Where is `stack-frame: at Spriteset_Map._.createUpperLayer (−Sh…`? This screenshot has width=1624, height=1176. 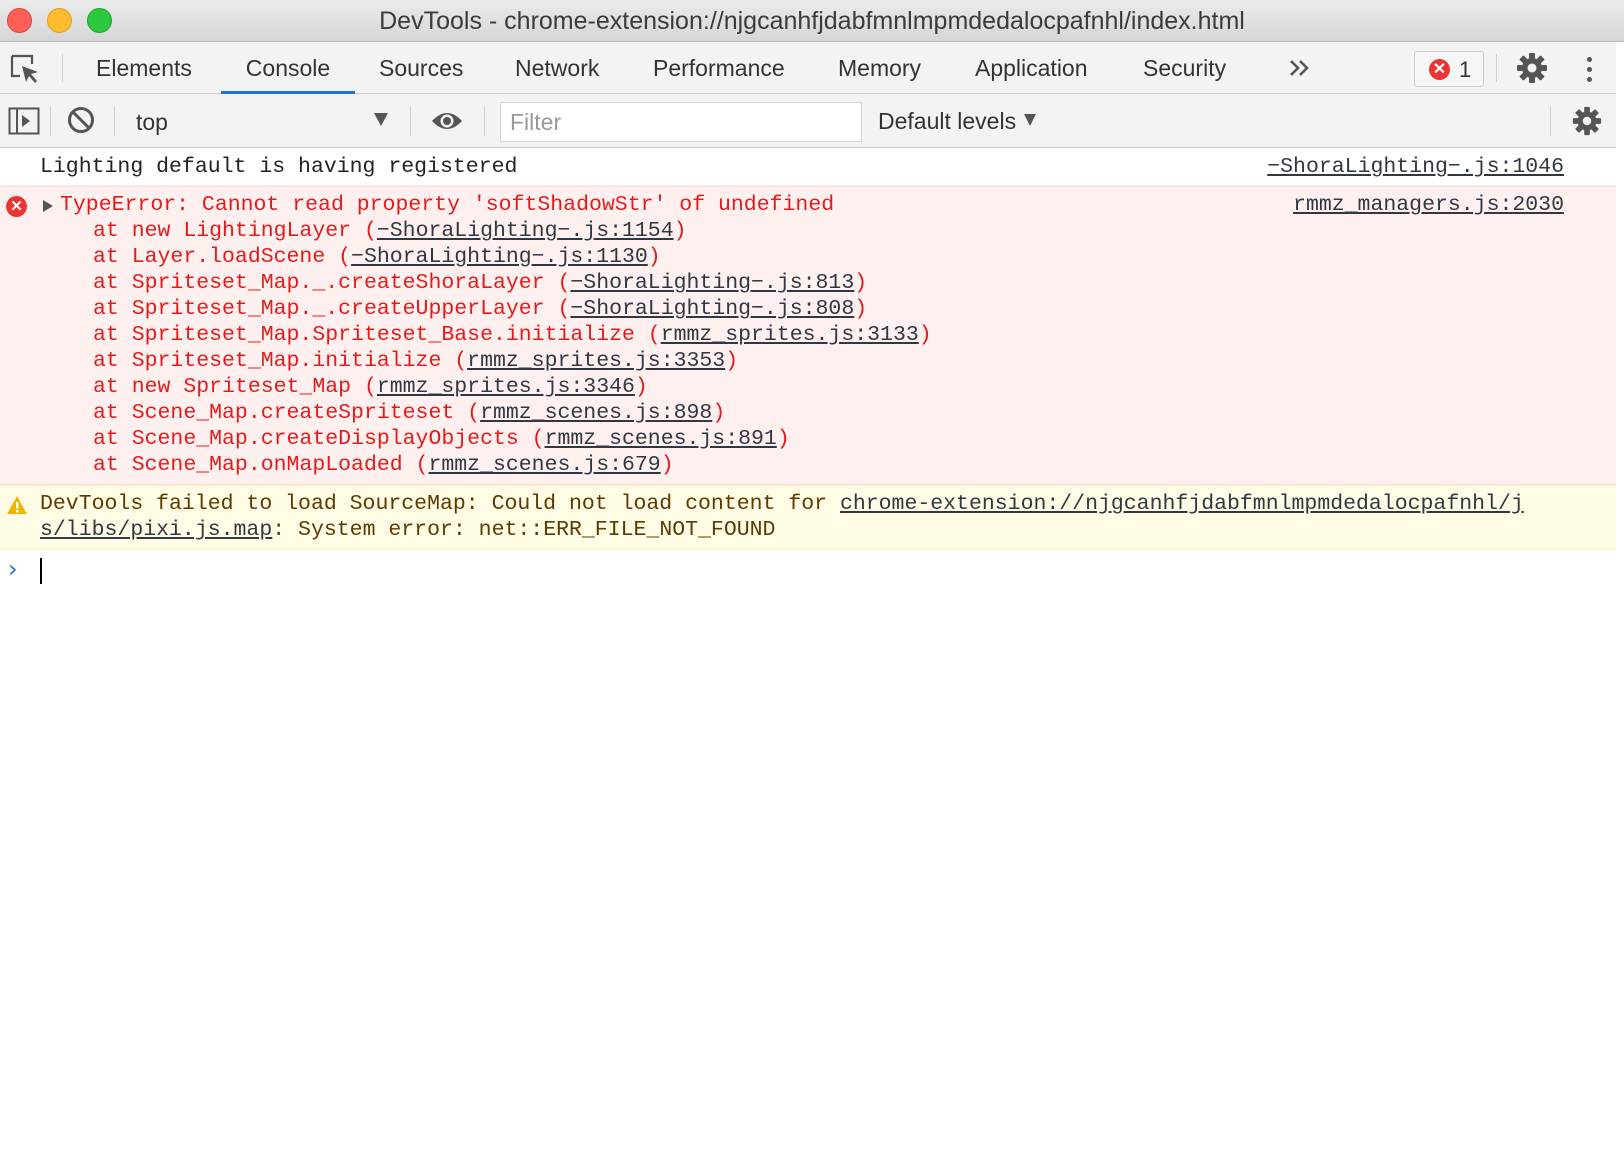 stack-frame: at Spriteset_Map._.createUpperLayer (−Sh… is located at coordinates (832, 309).